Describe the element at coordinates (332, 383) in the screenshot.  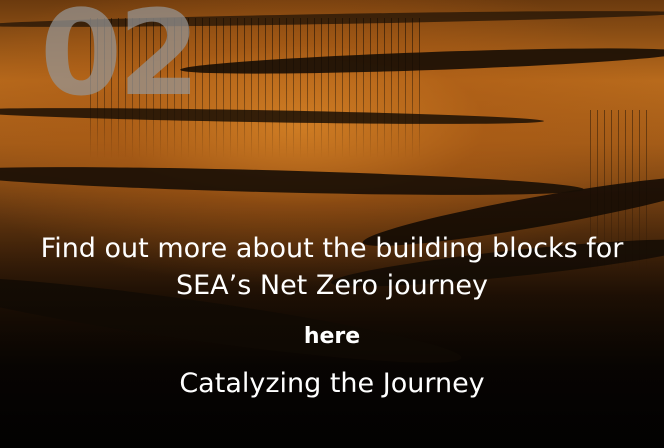
I see `card-subtitle: Catalyzing the Journey` at that location.